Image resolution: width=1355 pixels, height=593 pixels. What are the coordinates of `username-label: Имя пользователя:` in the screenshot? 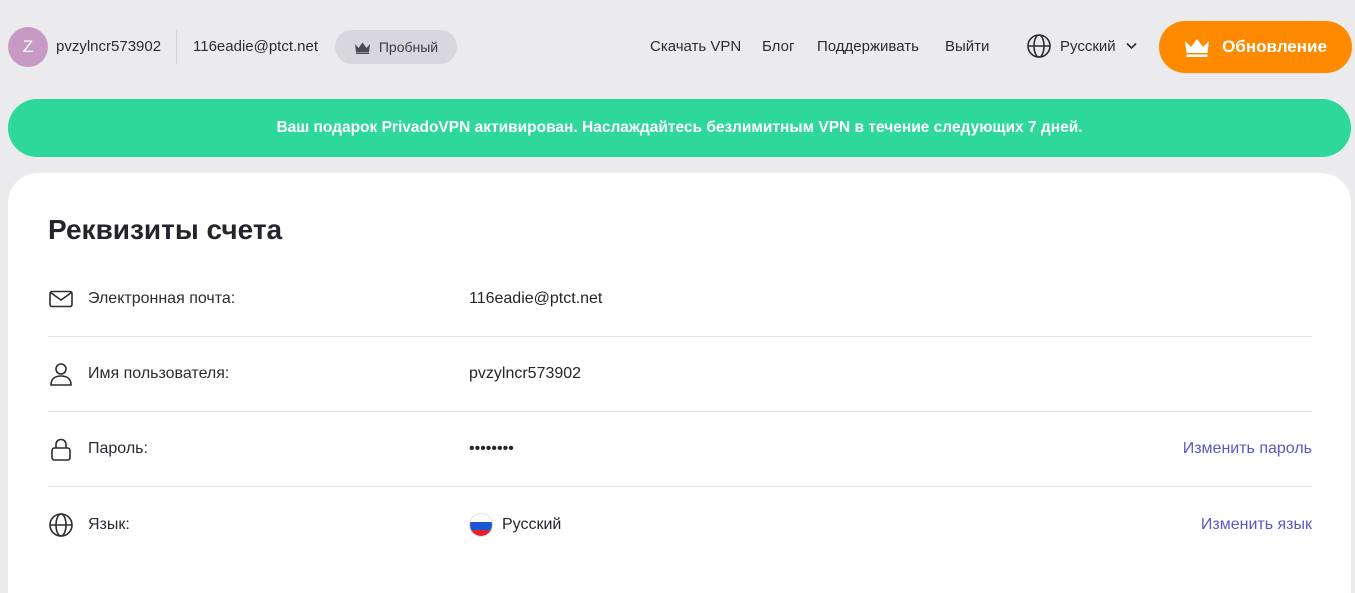 It's located at (159, 373).